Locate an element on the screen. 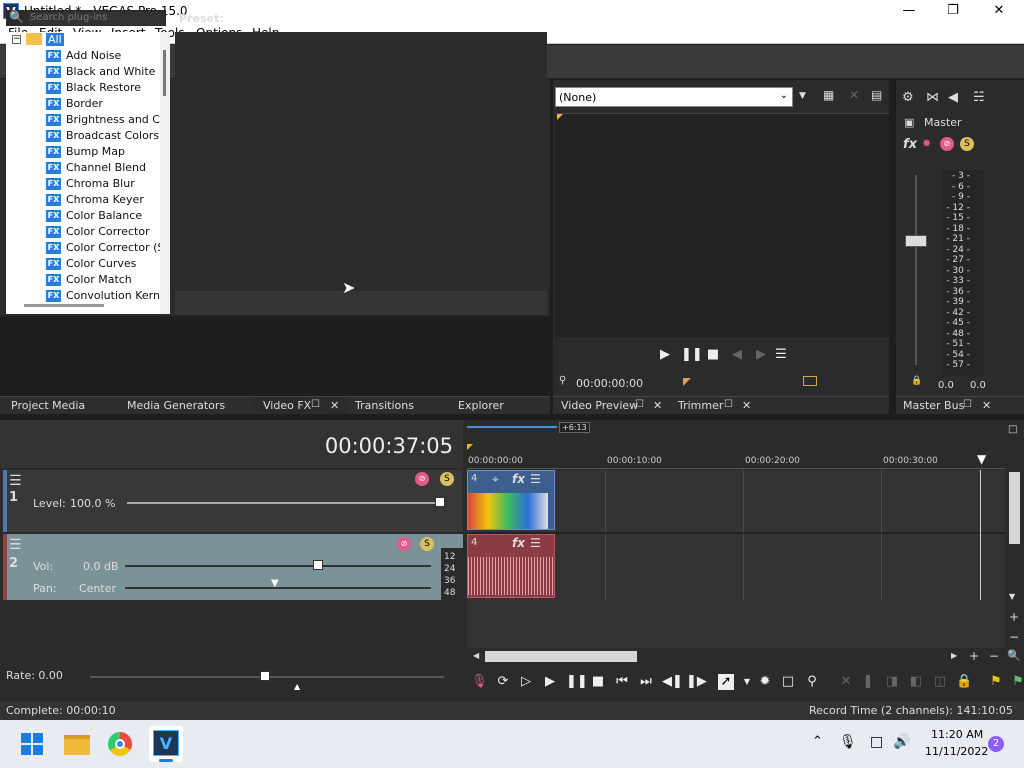 This screenshot has height=768, width=1024. selection-tool-icon: □ is located at coordinates (788, 682).